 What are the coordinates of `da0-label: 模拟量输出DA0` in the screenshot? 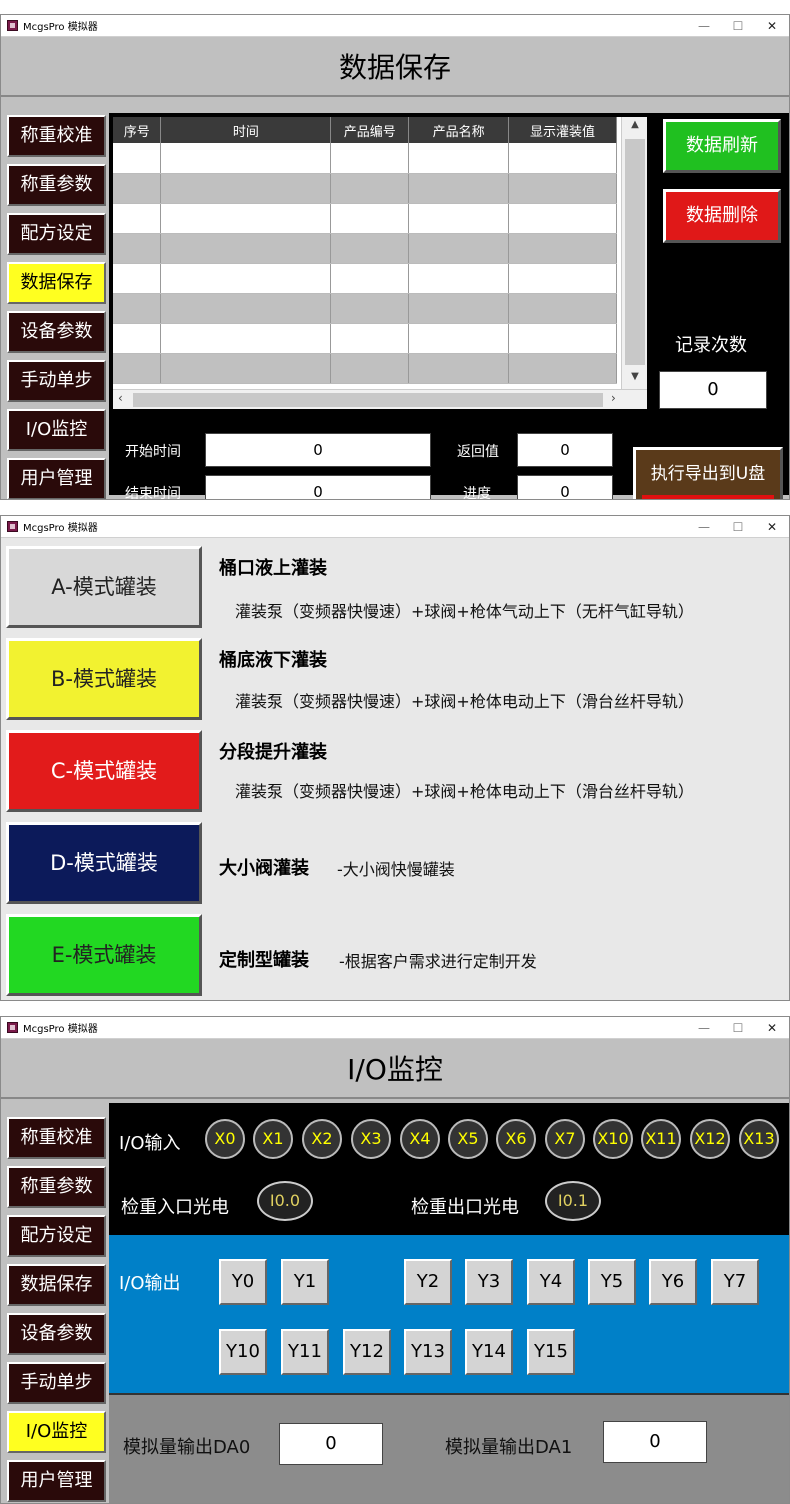 It's located at (187, 1447).